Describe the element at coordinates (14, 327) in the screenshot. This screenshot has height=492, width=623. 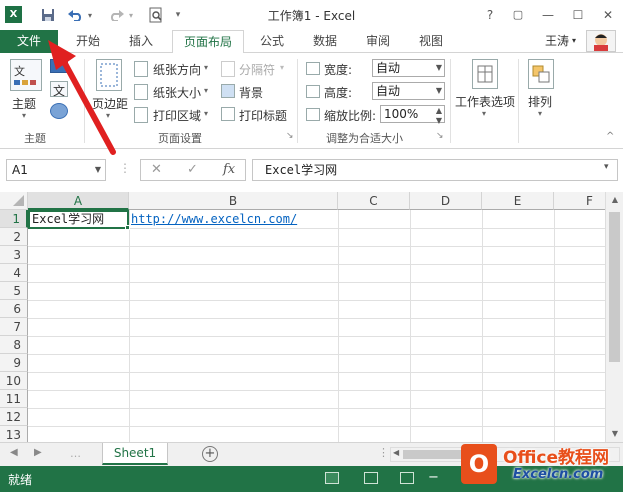
I see `row-header: 7` at that location.